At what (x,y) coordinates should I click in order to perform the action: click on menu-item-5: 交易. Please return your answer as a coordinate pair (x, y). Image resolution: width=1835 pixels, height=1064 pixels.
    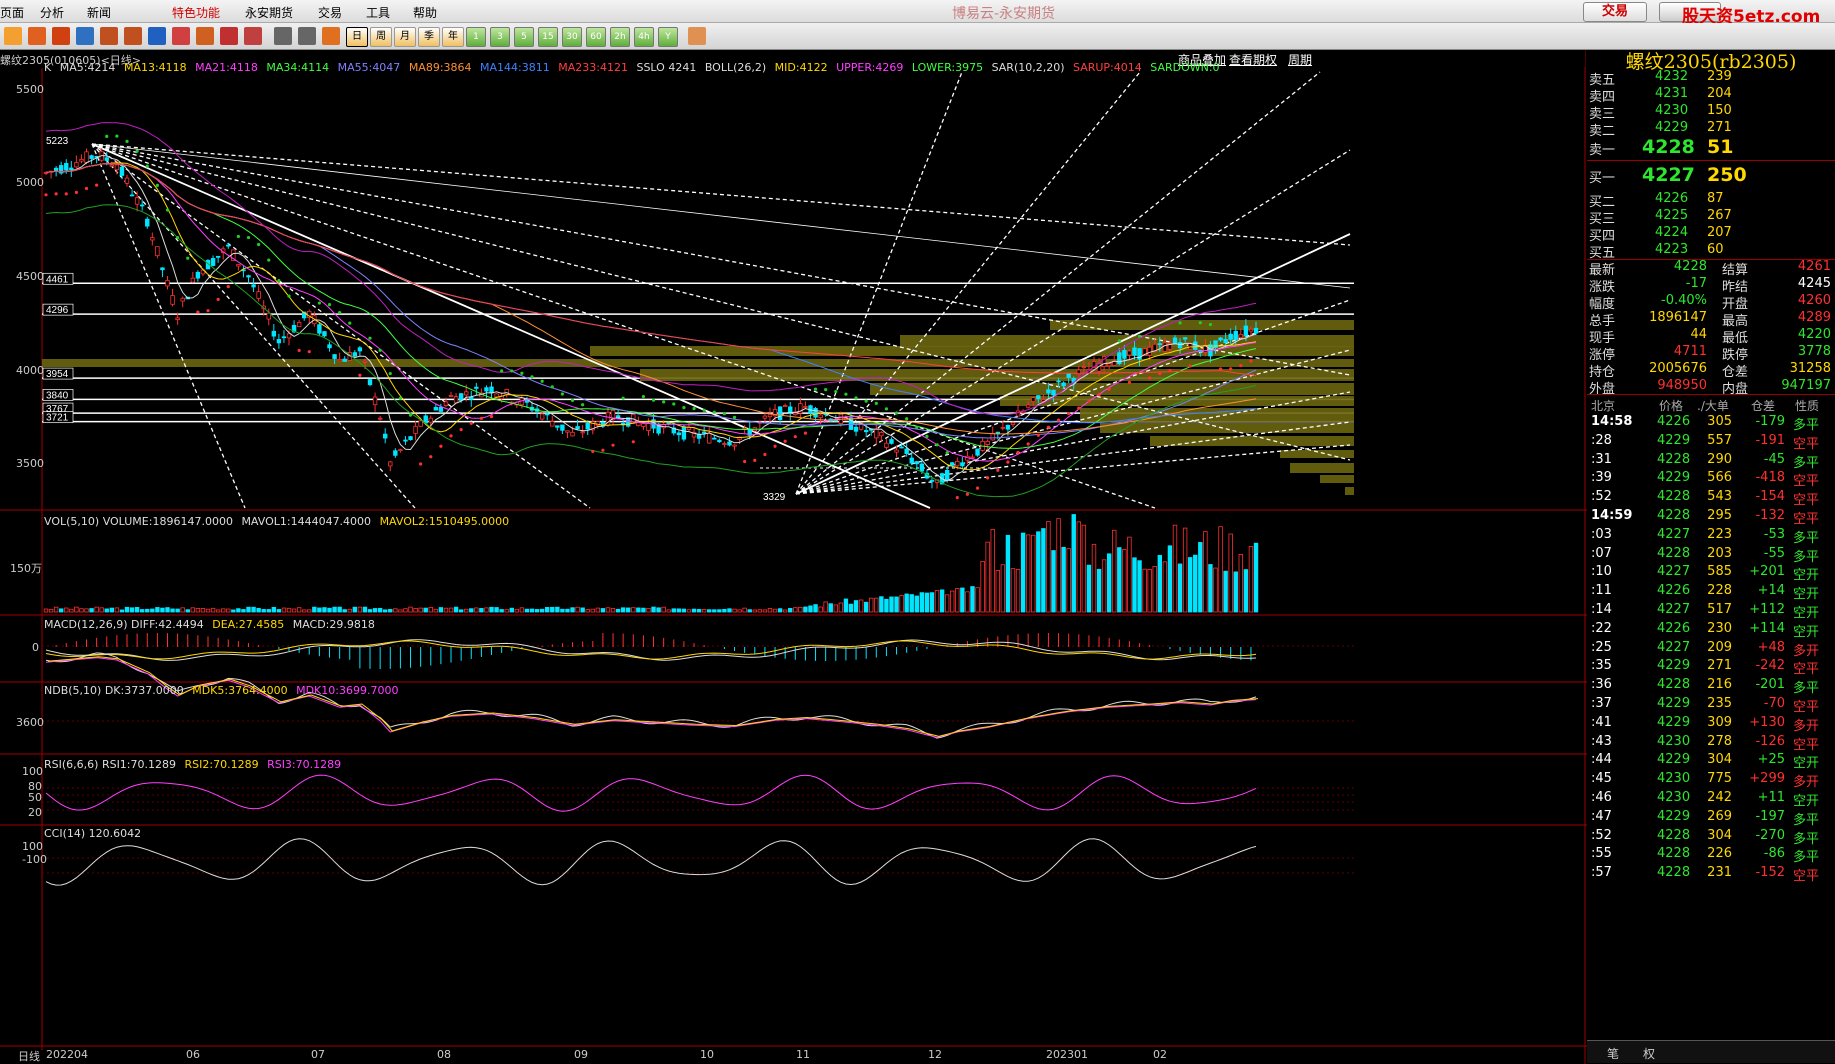
    Looking at the image, I should click on (330, 12).